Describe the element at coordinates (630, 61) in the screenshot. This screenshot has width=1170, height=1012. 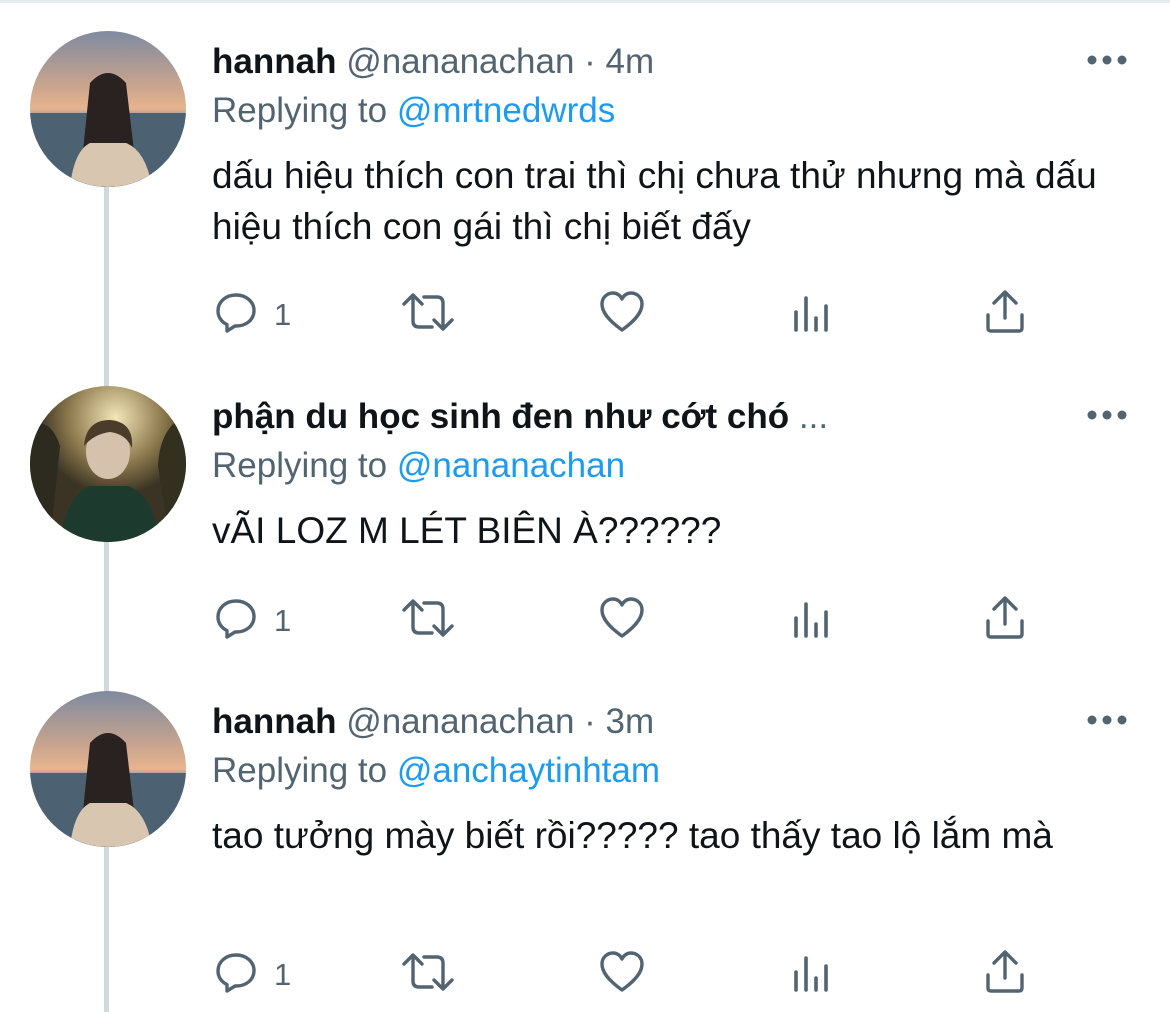
I see `timestamp: 4m` at that location.